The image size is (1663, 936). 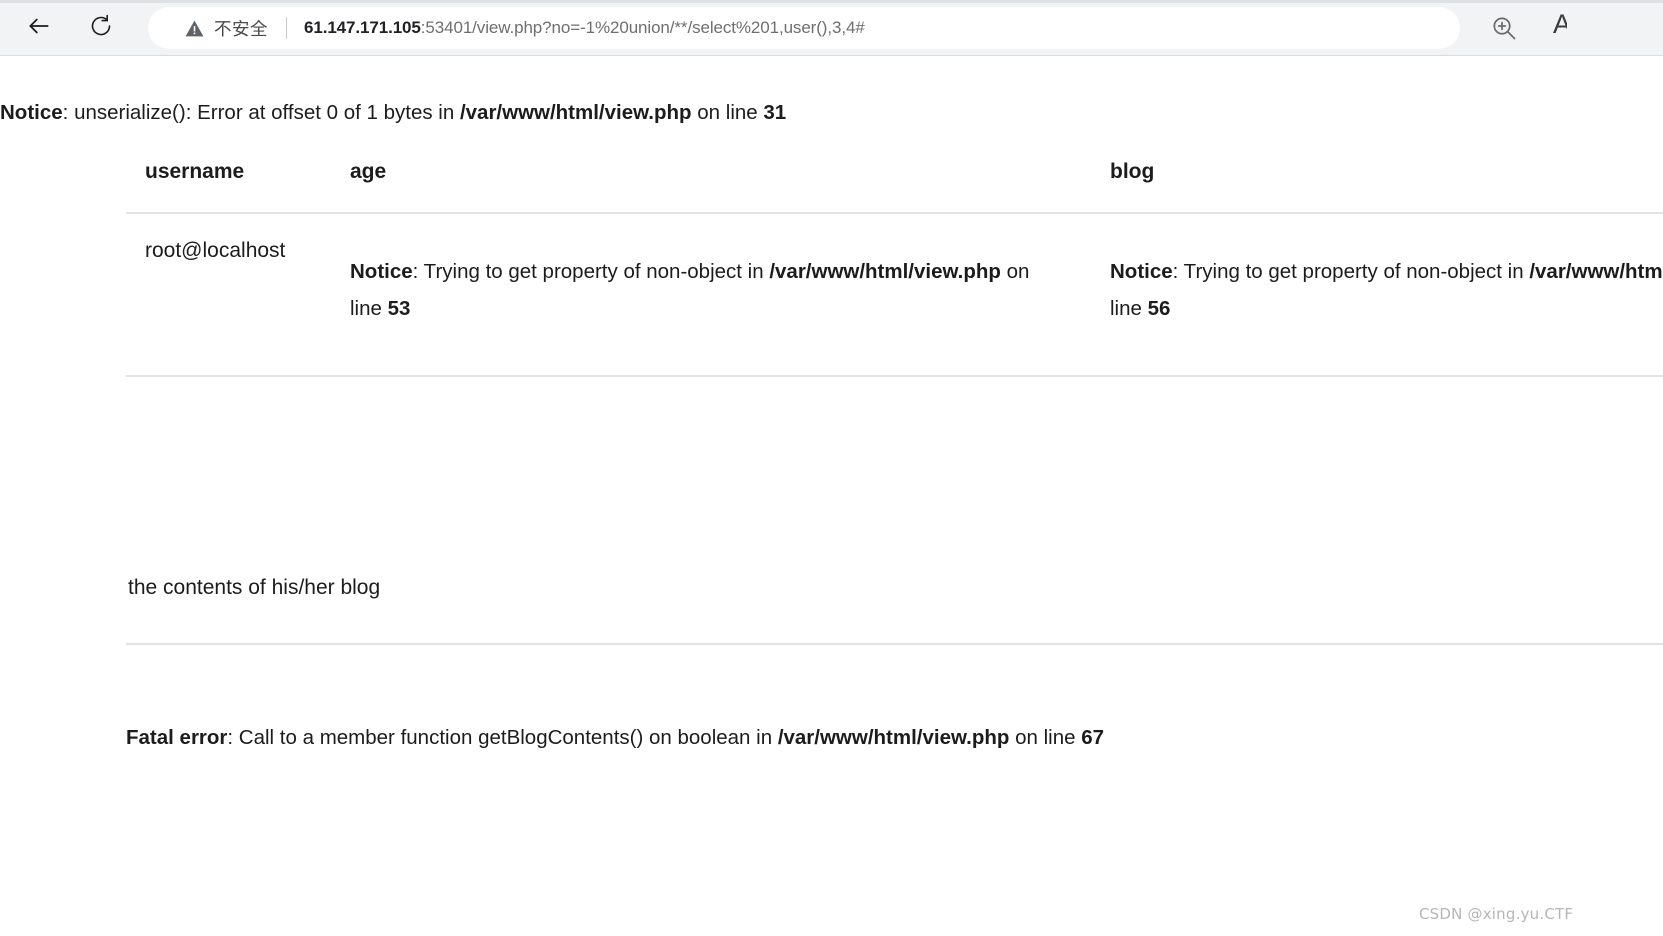 I want to click on back-arrow-icon, so click(x=39, y=28).